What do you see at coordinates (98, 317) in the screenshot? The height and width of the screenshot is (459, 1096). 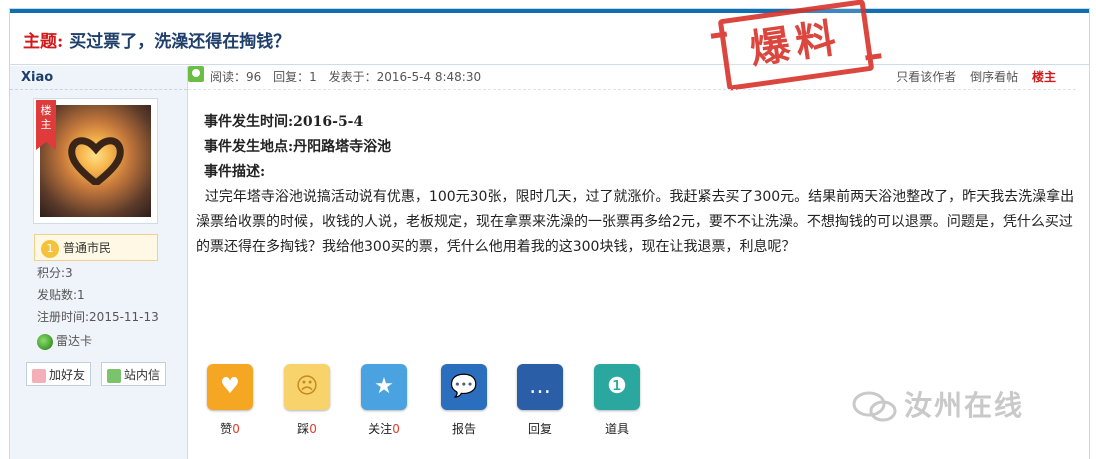 I see `register-date: 注册时间:2015-11-13` at bounding box center [98, 317].